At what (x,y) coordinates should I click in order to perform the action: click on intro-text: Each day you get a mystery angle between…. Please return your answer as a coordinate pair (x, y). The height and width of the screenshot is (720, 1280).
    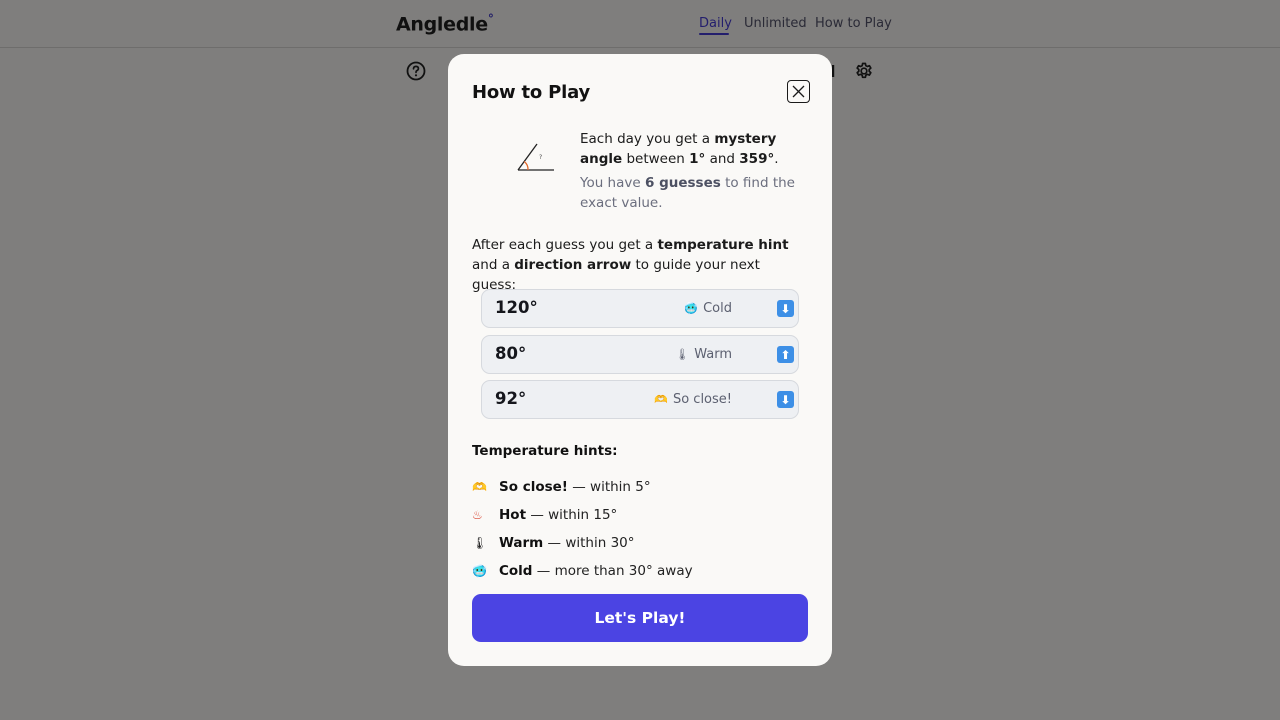
    Looking at the image, I should click on (679, 149).